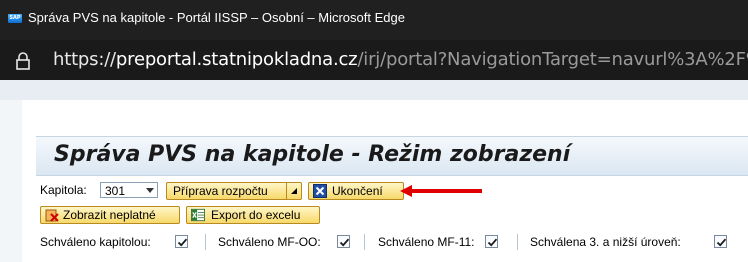 The image size is (748, 262). What do you see at coordinates (256, 215) in the screenshot?
I see `export-do-excelu-label: Export do excelu` at bounding box center [256, 215].